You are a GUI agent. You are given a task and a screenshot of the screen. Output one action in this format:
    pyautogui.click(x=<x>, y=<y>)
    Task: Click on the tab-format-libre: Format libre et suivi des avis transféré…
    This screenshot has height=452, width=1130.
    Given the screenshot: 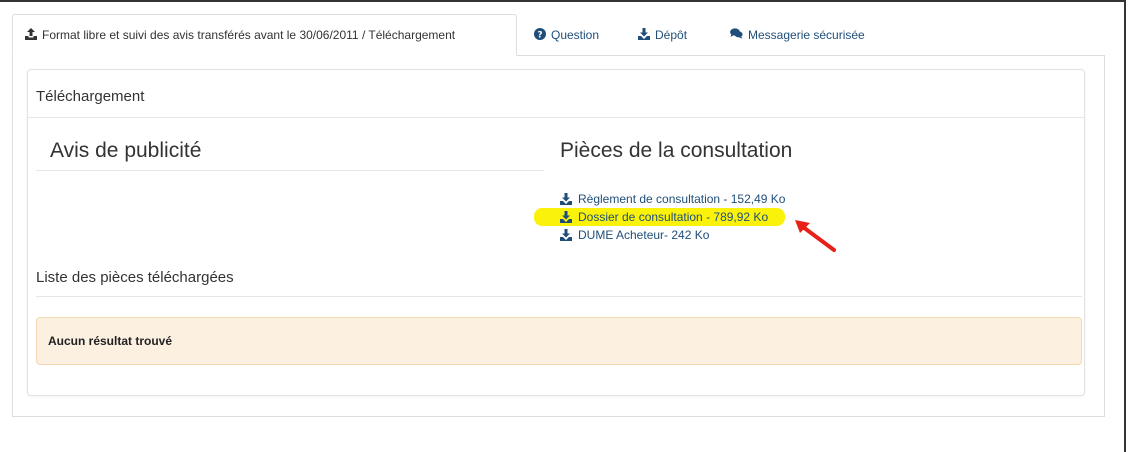 What is the action you would take?
    pyautogui.click(x=264, y=35)
    